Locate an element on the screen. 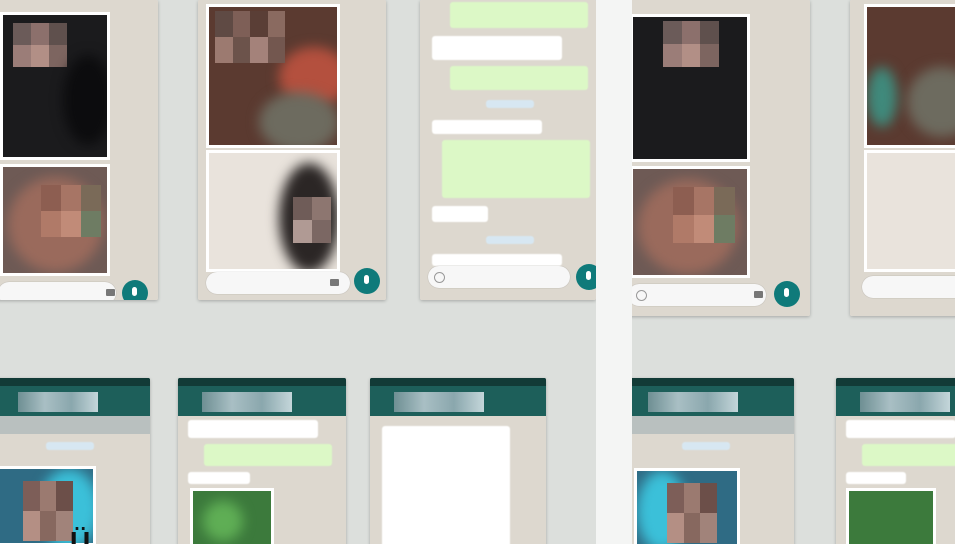 This screenshot has width=955, height=544. chat-screen-text is located at coordinates (508, 150).